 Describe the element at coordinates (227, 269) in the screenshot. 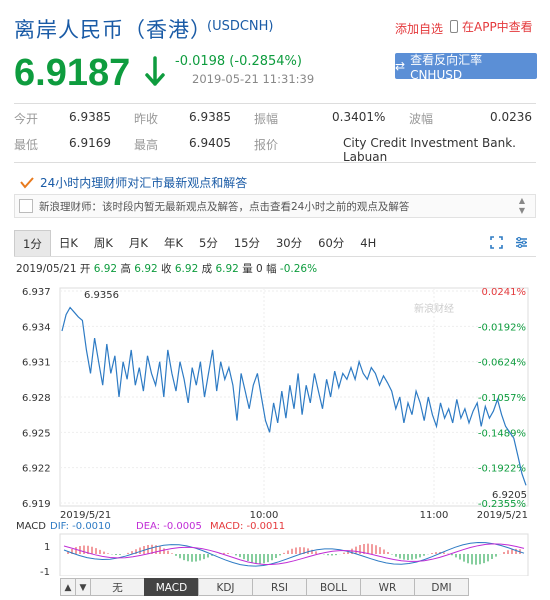

I see `bar-last: 6.92` at that location.